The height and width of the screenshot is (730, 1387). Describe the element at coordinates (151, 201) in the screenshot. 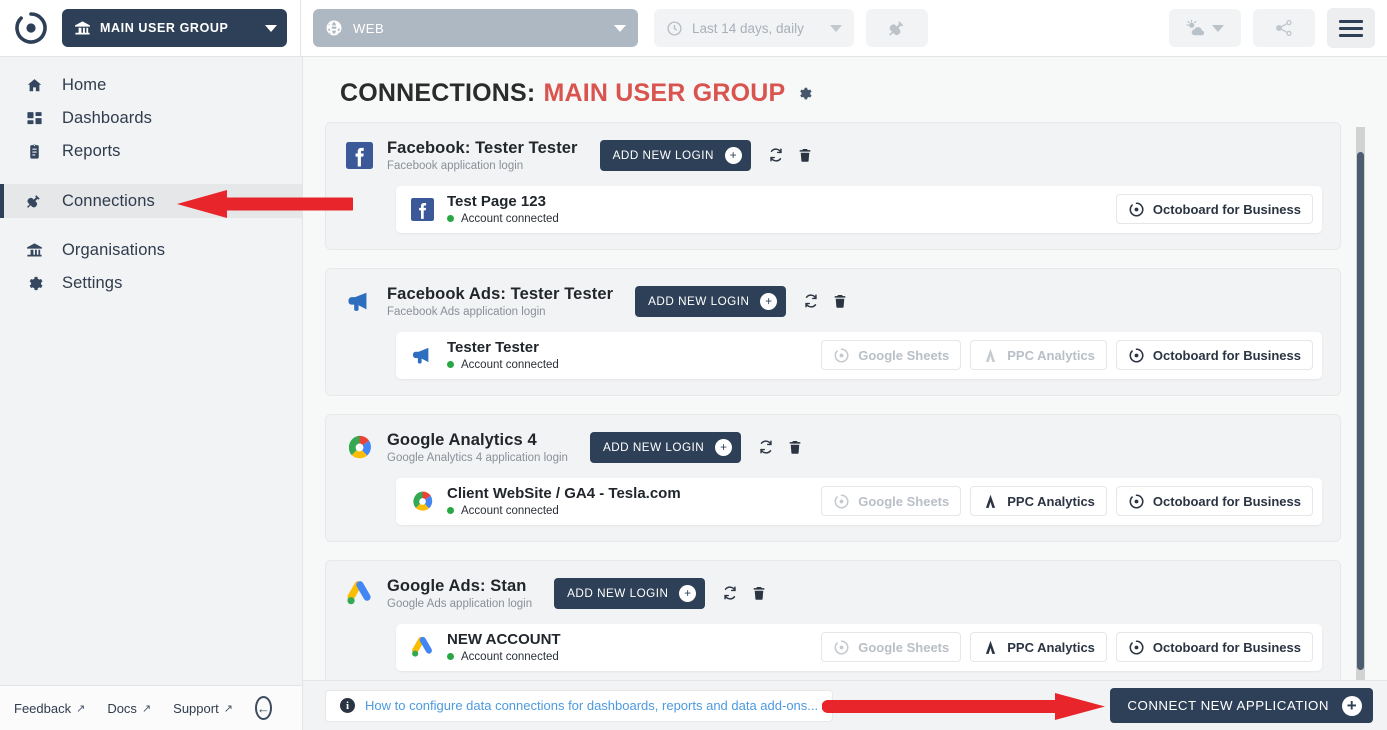

I see `sidebar-item-connections: Connections` at that location.